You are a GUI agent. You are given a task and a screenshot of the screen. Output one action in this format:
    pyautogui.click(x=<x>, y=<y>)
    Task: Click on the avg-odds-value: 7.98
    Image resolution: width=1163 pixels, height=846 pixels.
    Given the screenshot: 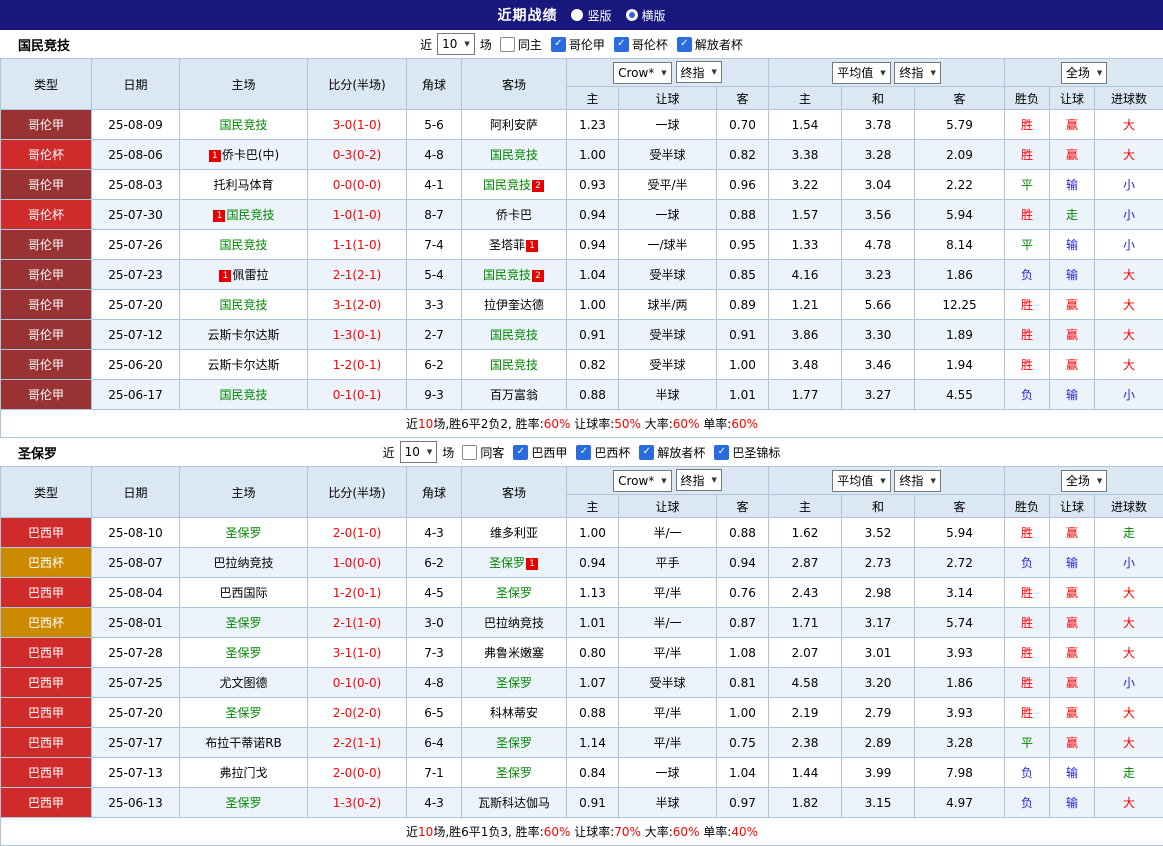 What is the action you would take?
    pyautogui.click(x=960, y=773)
    